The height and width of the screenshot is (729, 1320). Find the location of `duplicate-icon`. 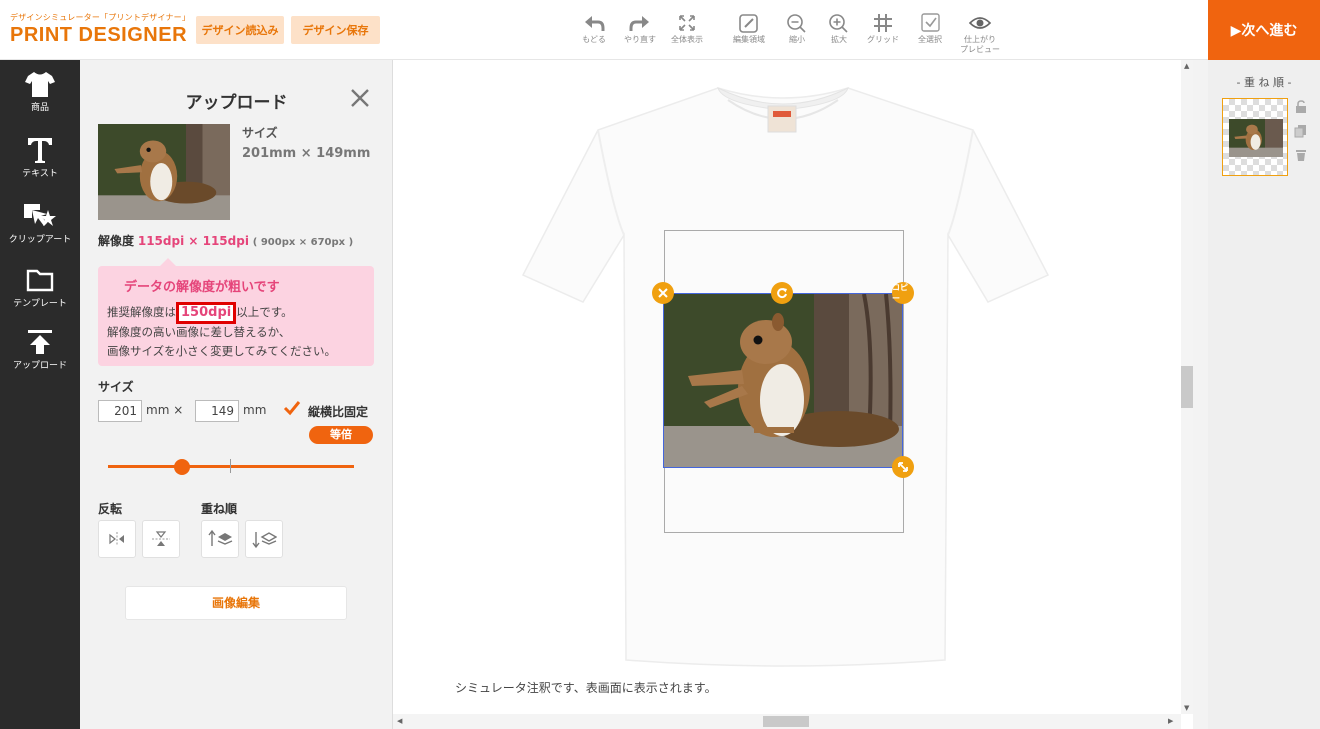

duplicate-icon is located at coordinates (1301, 131).